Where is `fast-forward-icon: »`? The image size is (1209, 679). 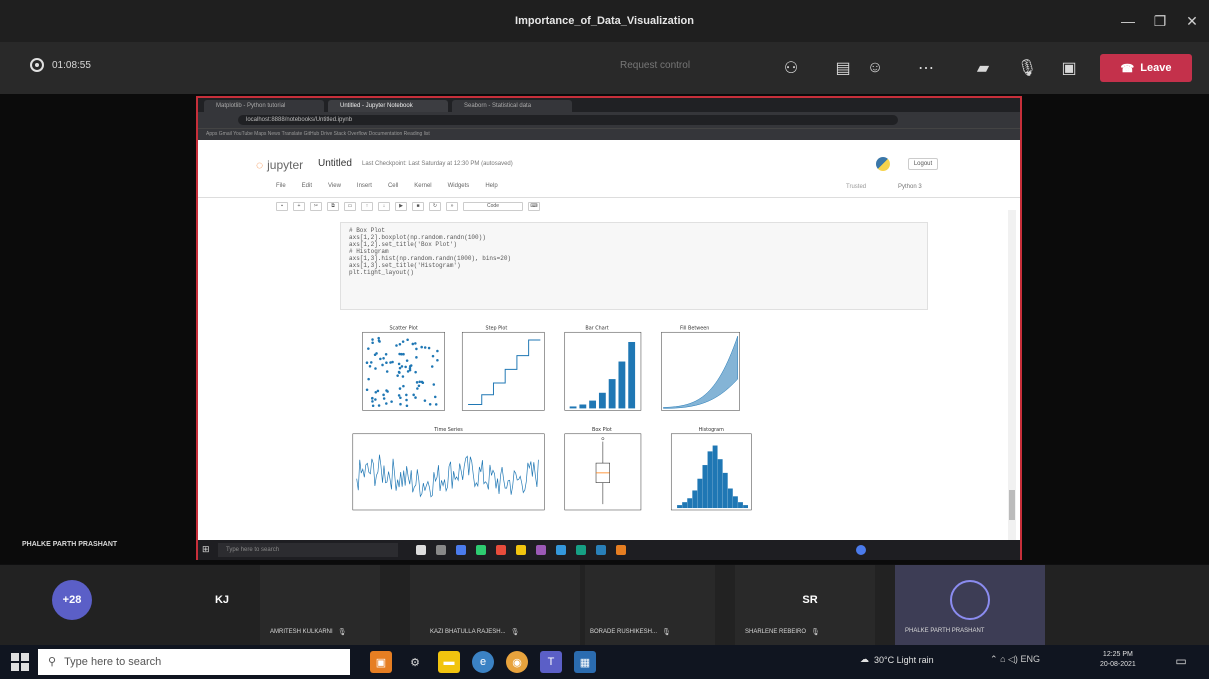
fast-forward-icon: » is located at coordinates (452, 206).